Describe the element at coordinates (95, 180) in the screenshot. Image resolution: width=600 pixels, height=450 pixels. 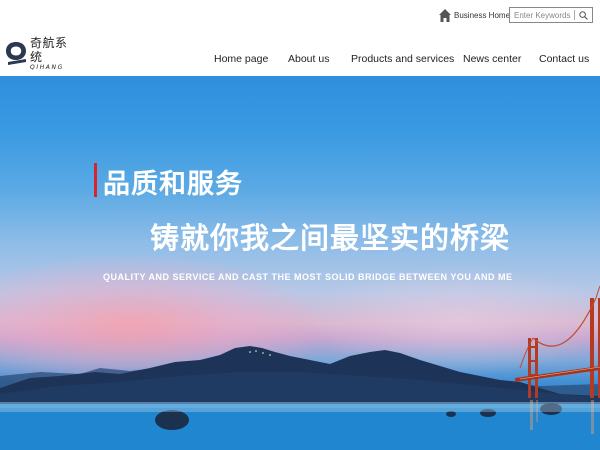
I see `headline-accent-bar` at that location.